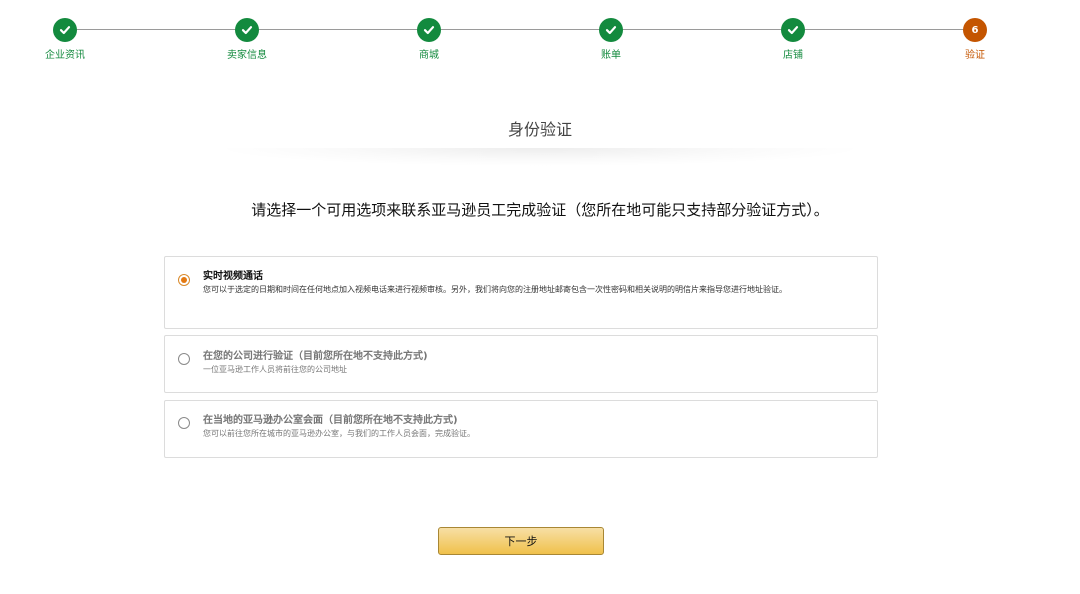 The height and width of the screenshot is (594, 1080). Describe the element at coordinates (540, 210) in the screenshot. I see `instruction-text: 请选择一个可用选项来联系亚马逊员工完成验证（您所在地可能只支持部分验证方式）。` at that location.